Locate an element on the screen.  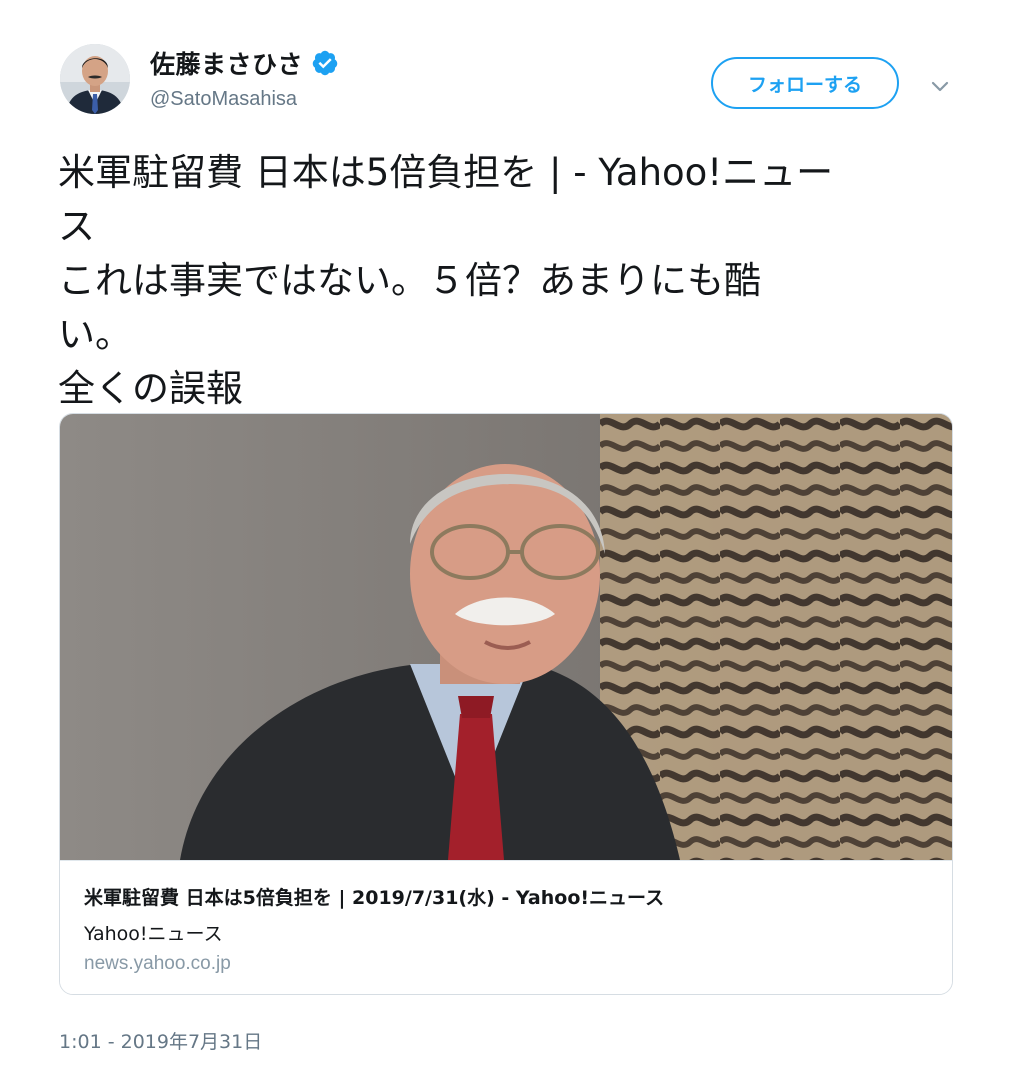
card-domain: news.yahoo.co.jp is located at coordinates (157, 963).